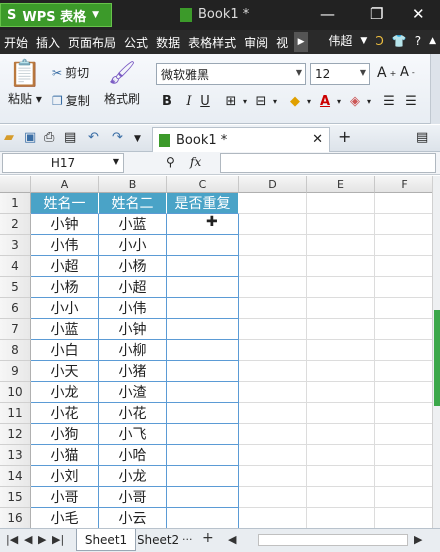 This screenshot has height=552, width=440. Describe the element at coordinates (437, 358) in the screenshot. I see `vertical-scroll-thumb` at that location.